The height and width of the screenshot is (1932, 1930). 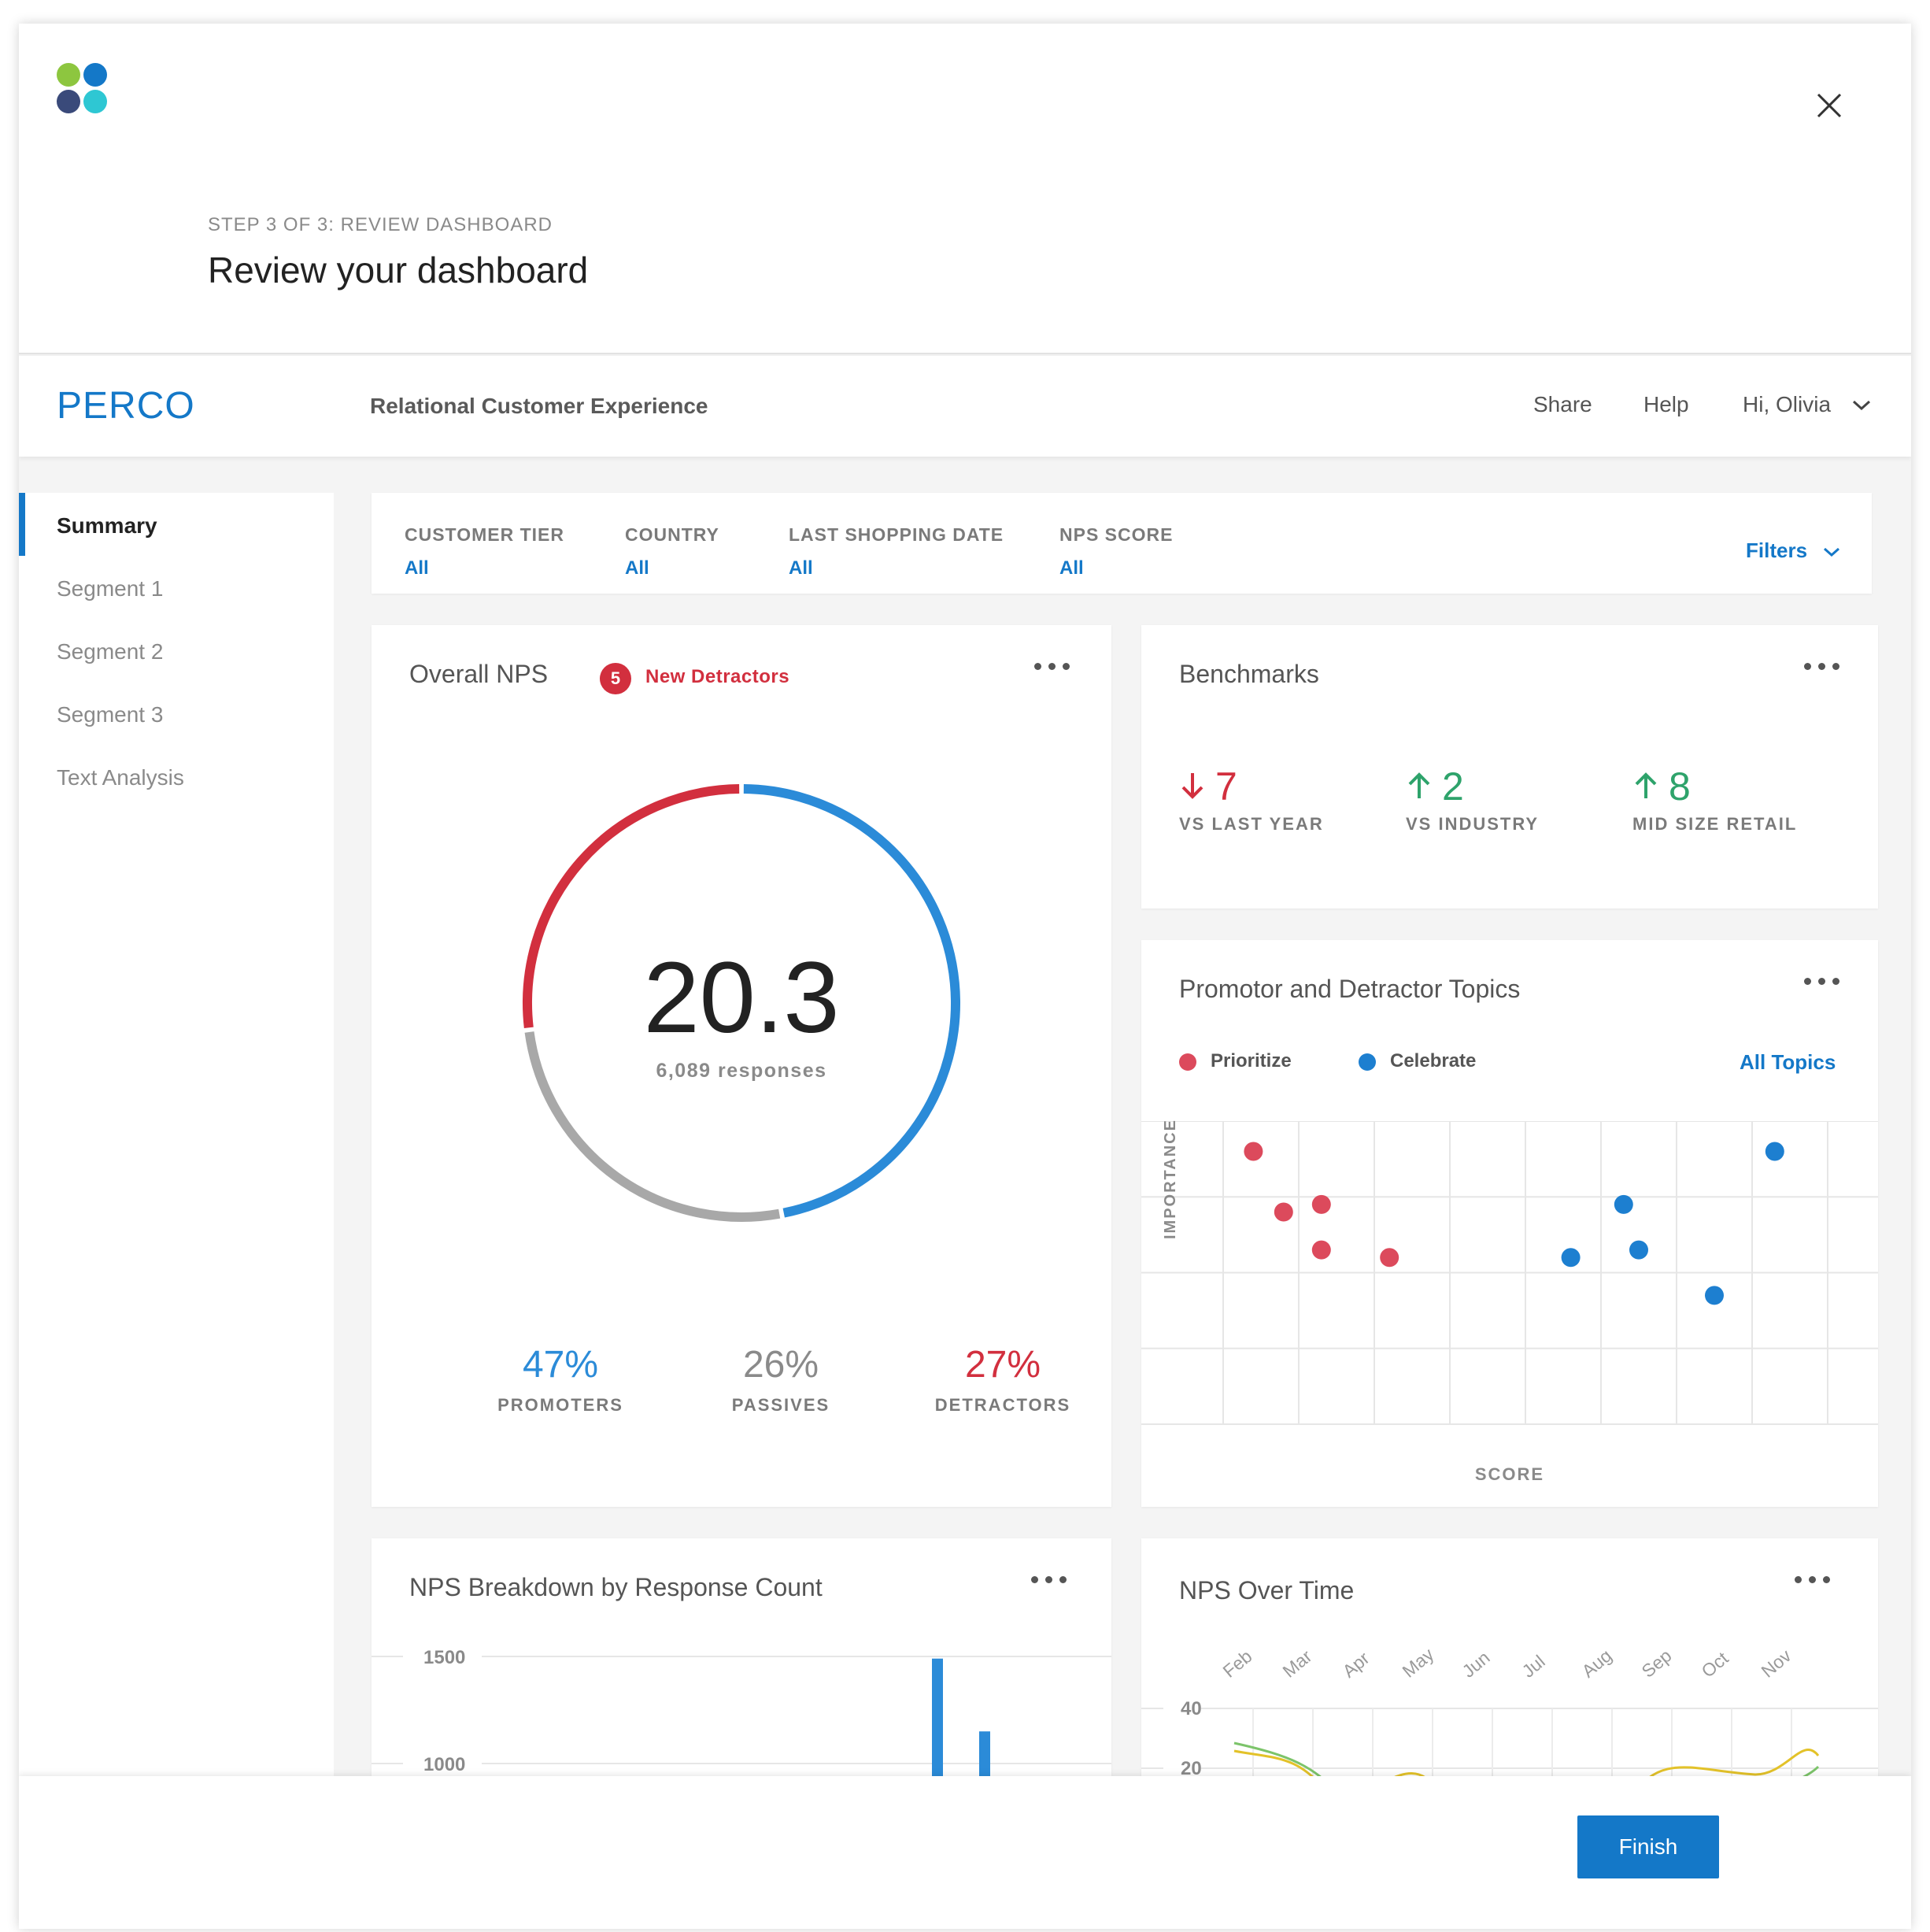 I want to click on sidebar-active-indicator, so click(x=22, y=524).